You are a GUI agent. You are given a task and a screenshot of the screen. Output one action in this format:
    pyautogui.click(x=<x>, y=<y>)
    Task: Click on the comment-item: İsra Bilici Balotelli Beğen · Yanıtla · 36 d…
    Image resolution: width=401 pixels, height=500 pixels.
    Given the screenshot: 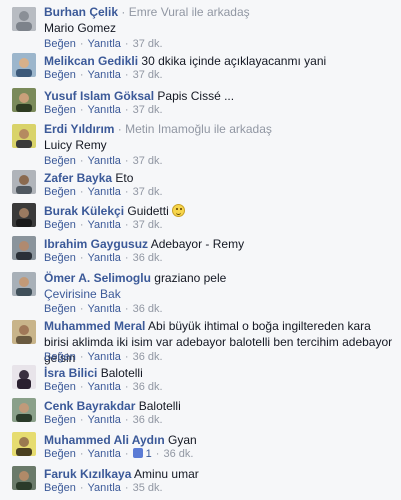 What is the action you would take?
    pyautogui.click(x=200, y=380)
    